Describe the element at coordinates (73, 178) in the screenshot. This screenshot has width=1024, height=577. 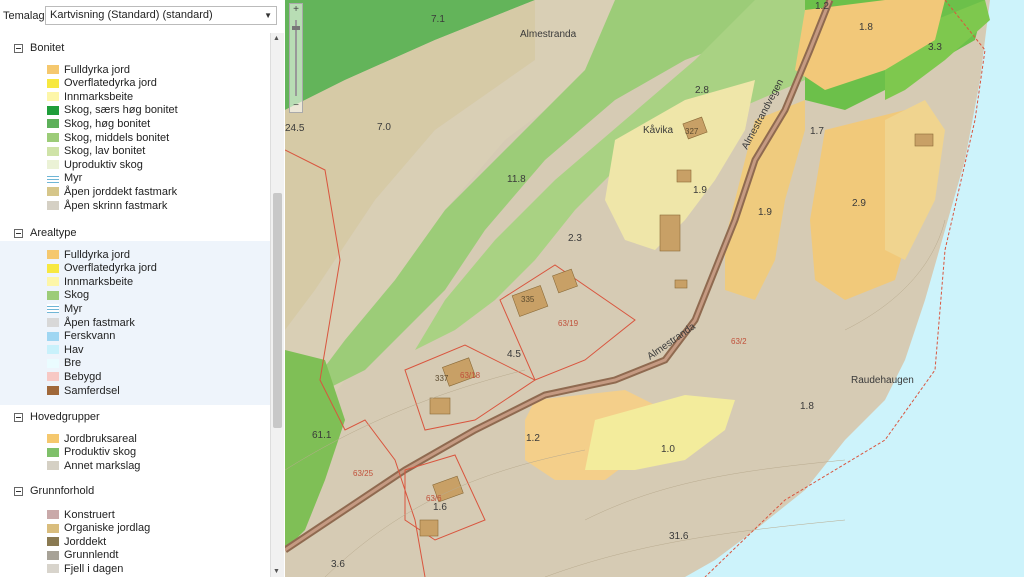
I see `legend-item-label: Myr` at that location.